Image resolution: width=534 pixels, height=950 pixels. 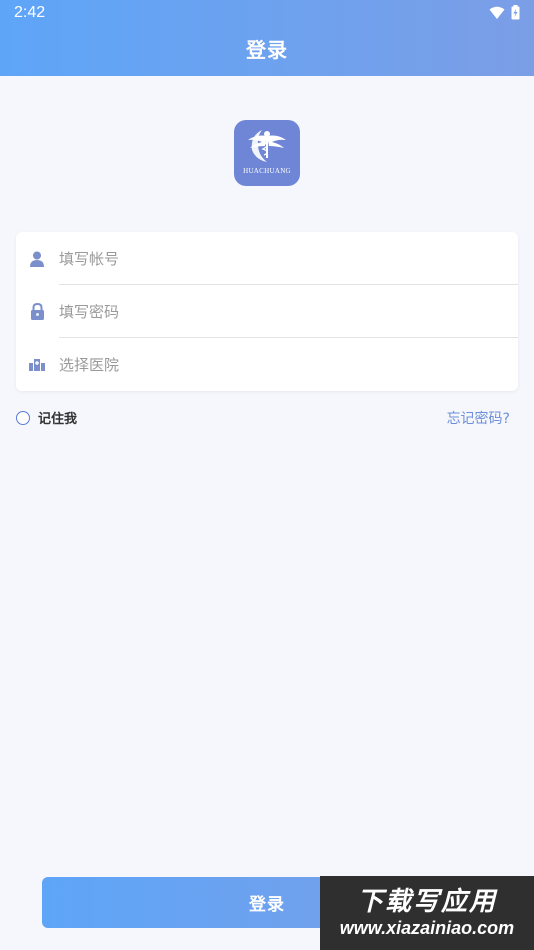 What do you see at coordinates (37, 259) in the screenshot?
I see `user-icon` at bounding box center [37, 259].